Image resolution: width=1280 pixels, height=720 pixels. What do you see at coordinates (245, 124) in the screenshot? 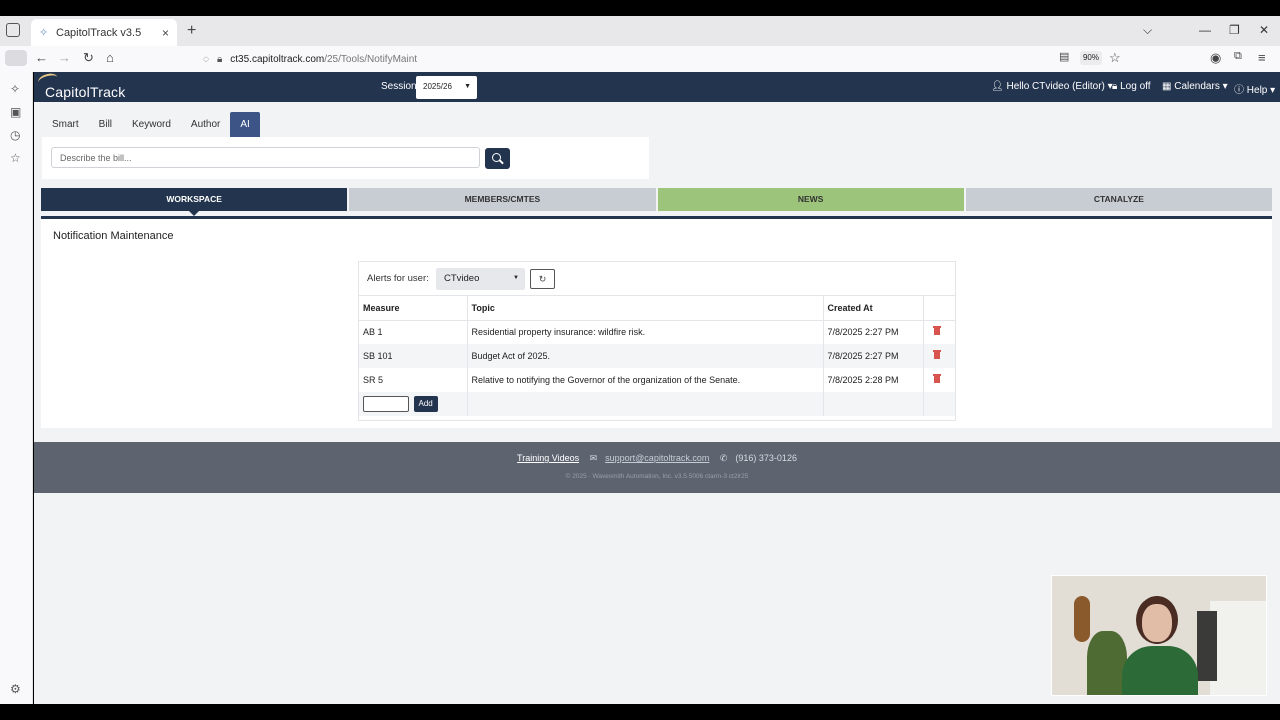
I see `tab-ai: AI` at bounding box center [245, 124].